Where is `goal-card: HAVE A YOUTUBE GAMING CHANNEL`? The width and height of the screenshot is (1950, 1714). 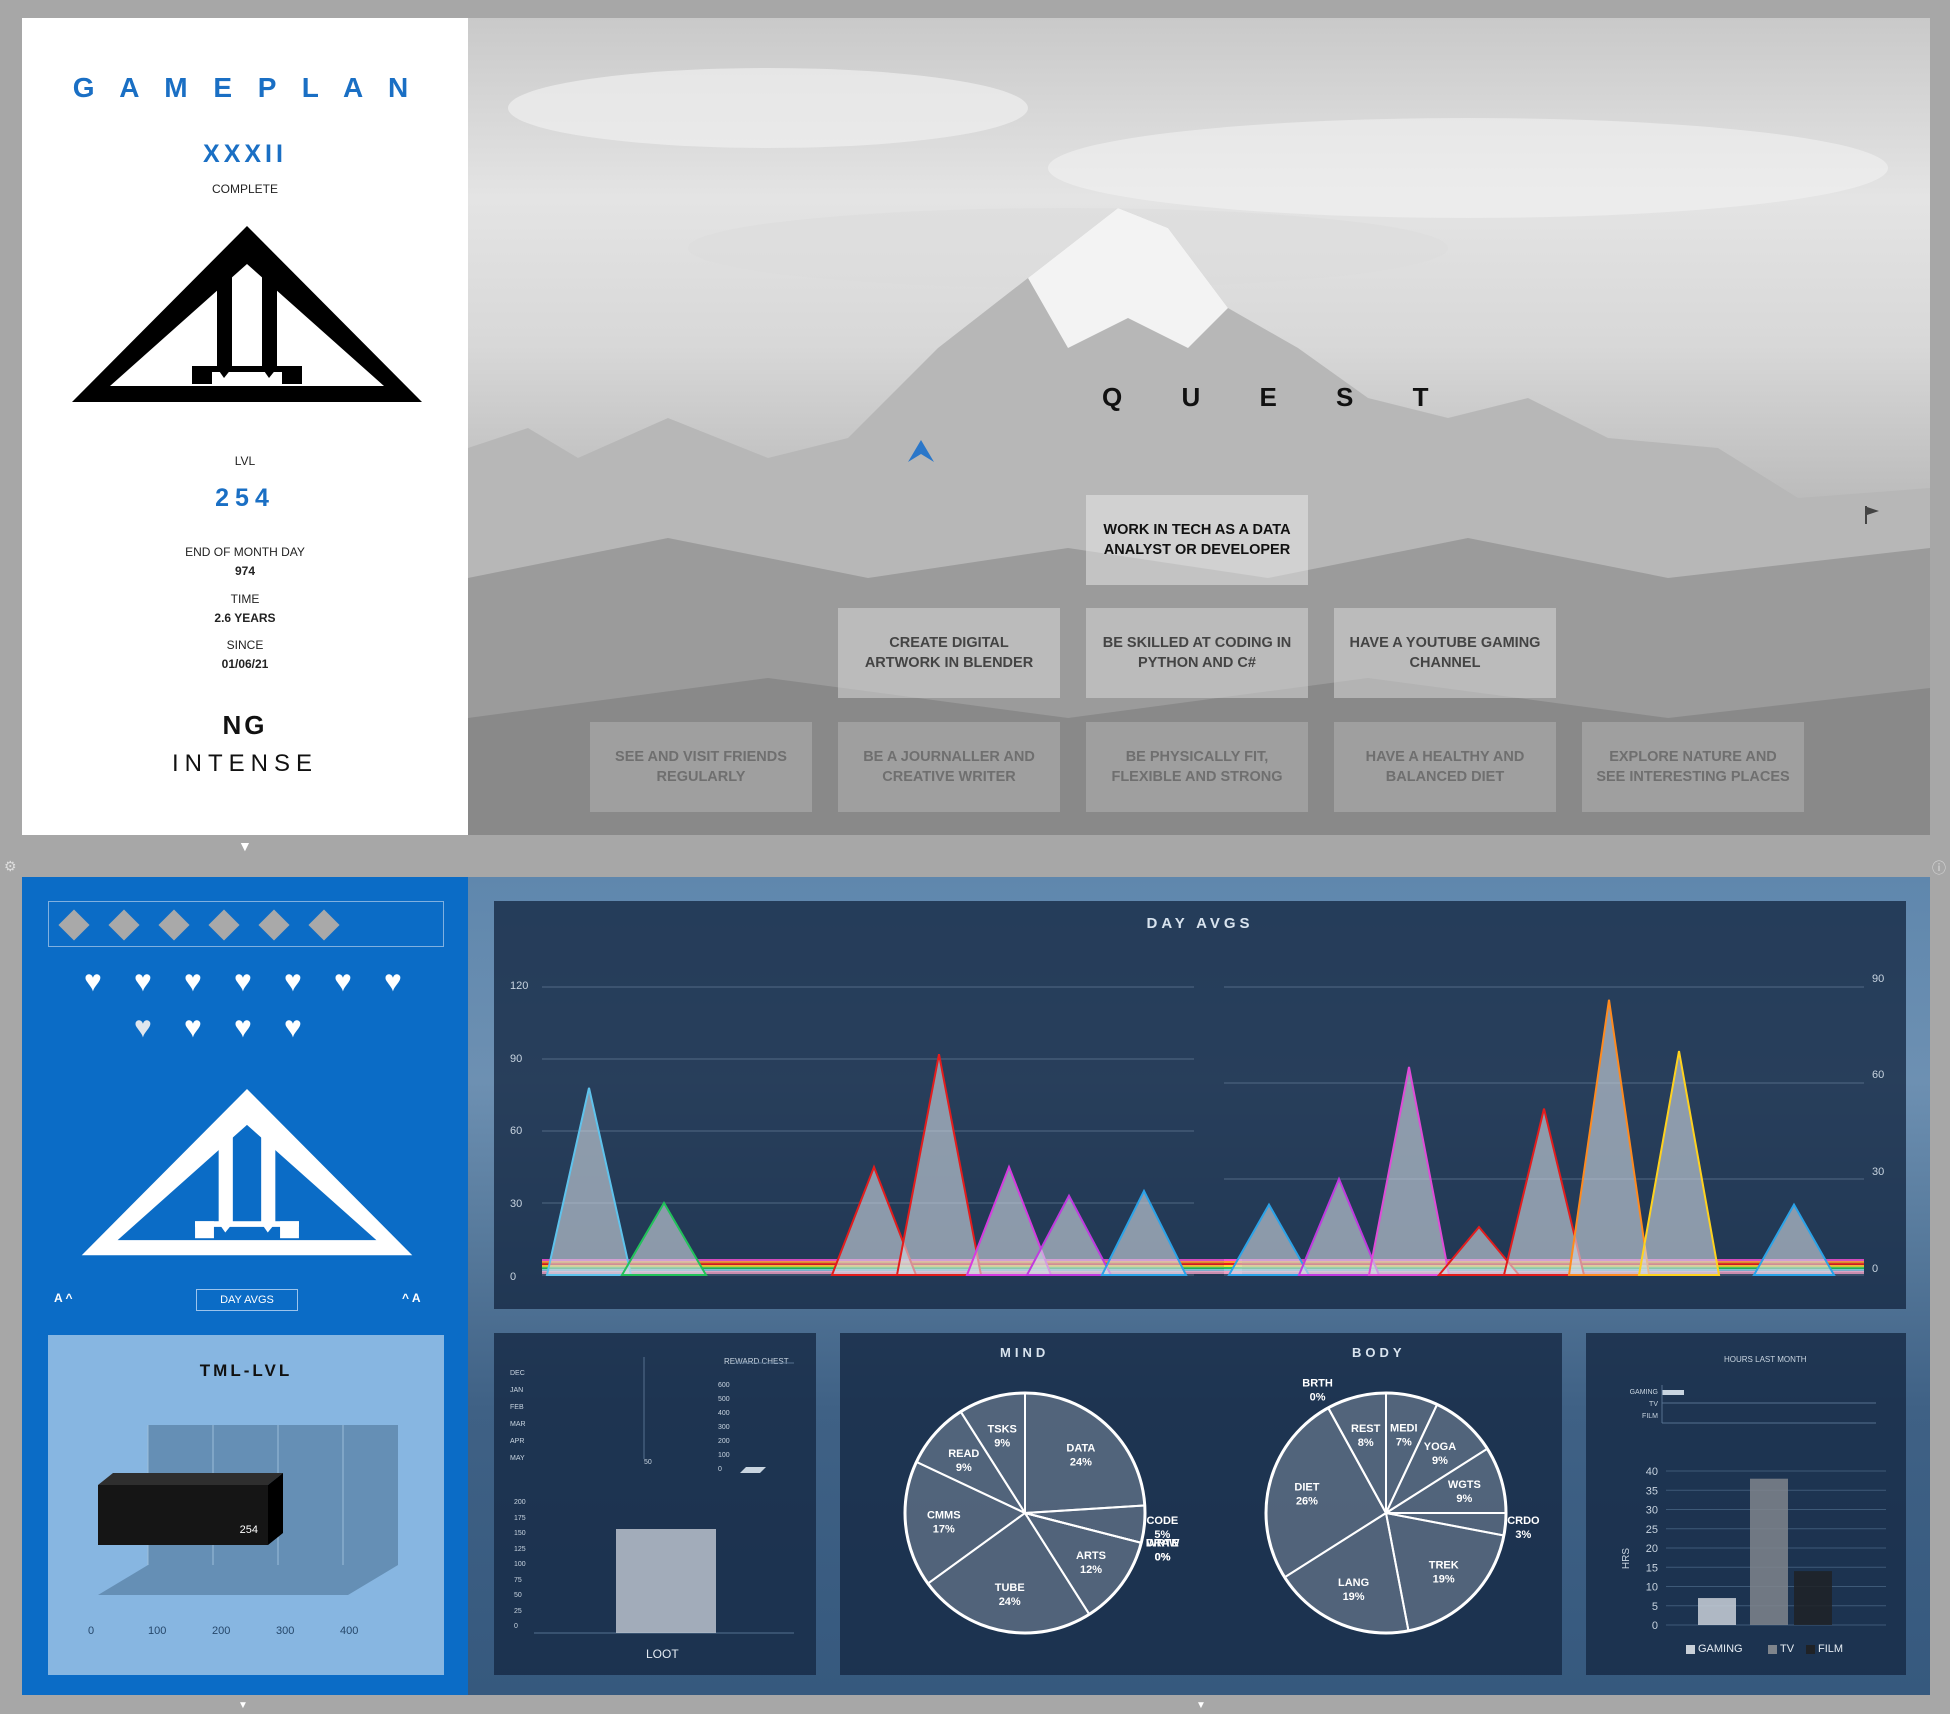 goal-card: HAVE A YOUTUBE GAMING CHANNEL is located at coordinates (1445, 653).